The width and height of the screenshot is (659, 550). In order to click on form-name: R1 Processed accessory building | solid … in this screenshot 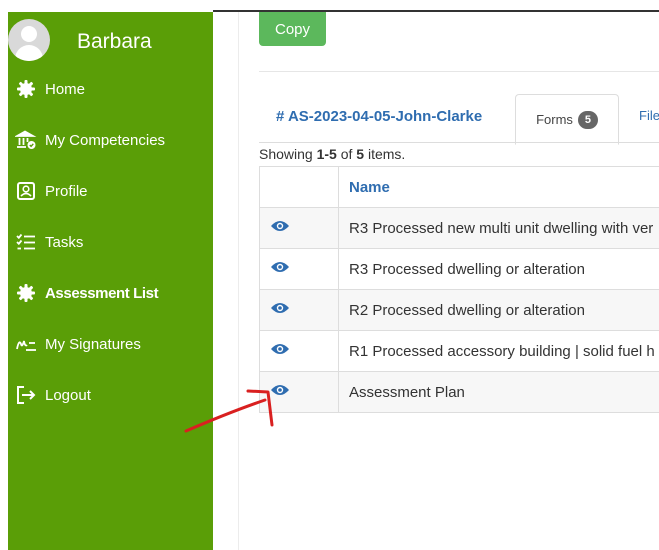, I will do `click(498, 351)`.